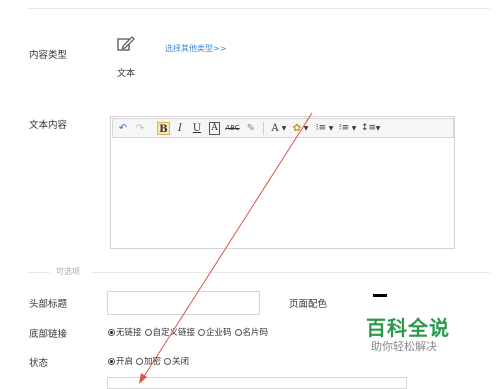  What do you see at coordinates (48, 125) in the screenshot?
I see `text-content-label: 文本内容` at bounding box center [48, 125].